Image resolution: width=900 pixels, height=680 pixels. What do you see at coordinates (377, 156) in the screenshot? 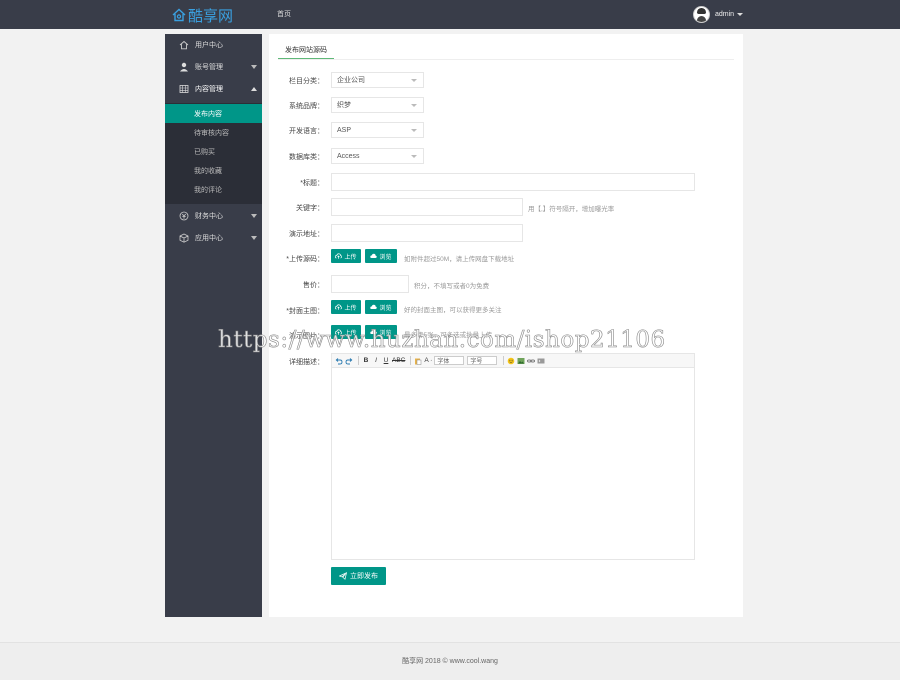
I see `database-select: Access` at bounding box center [377, 156].